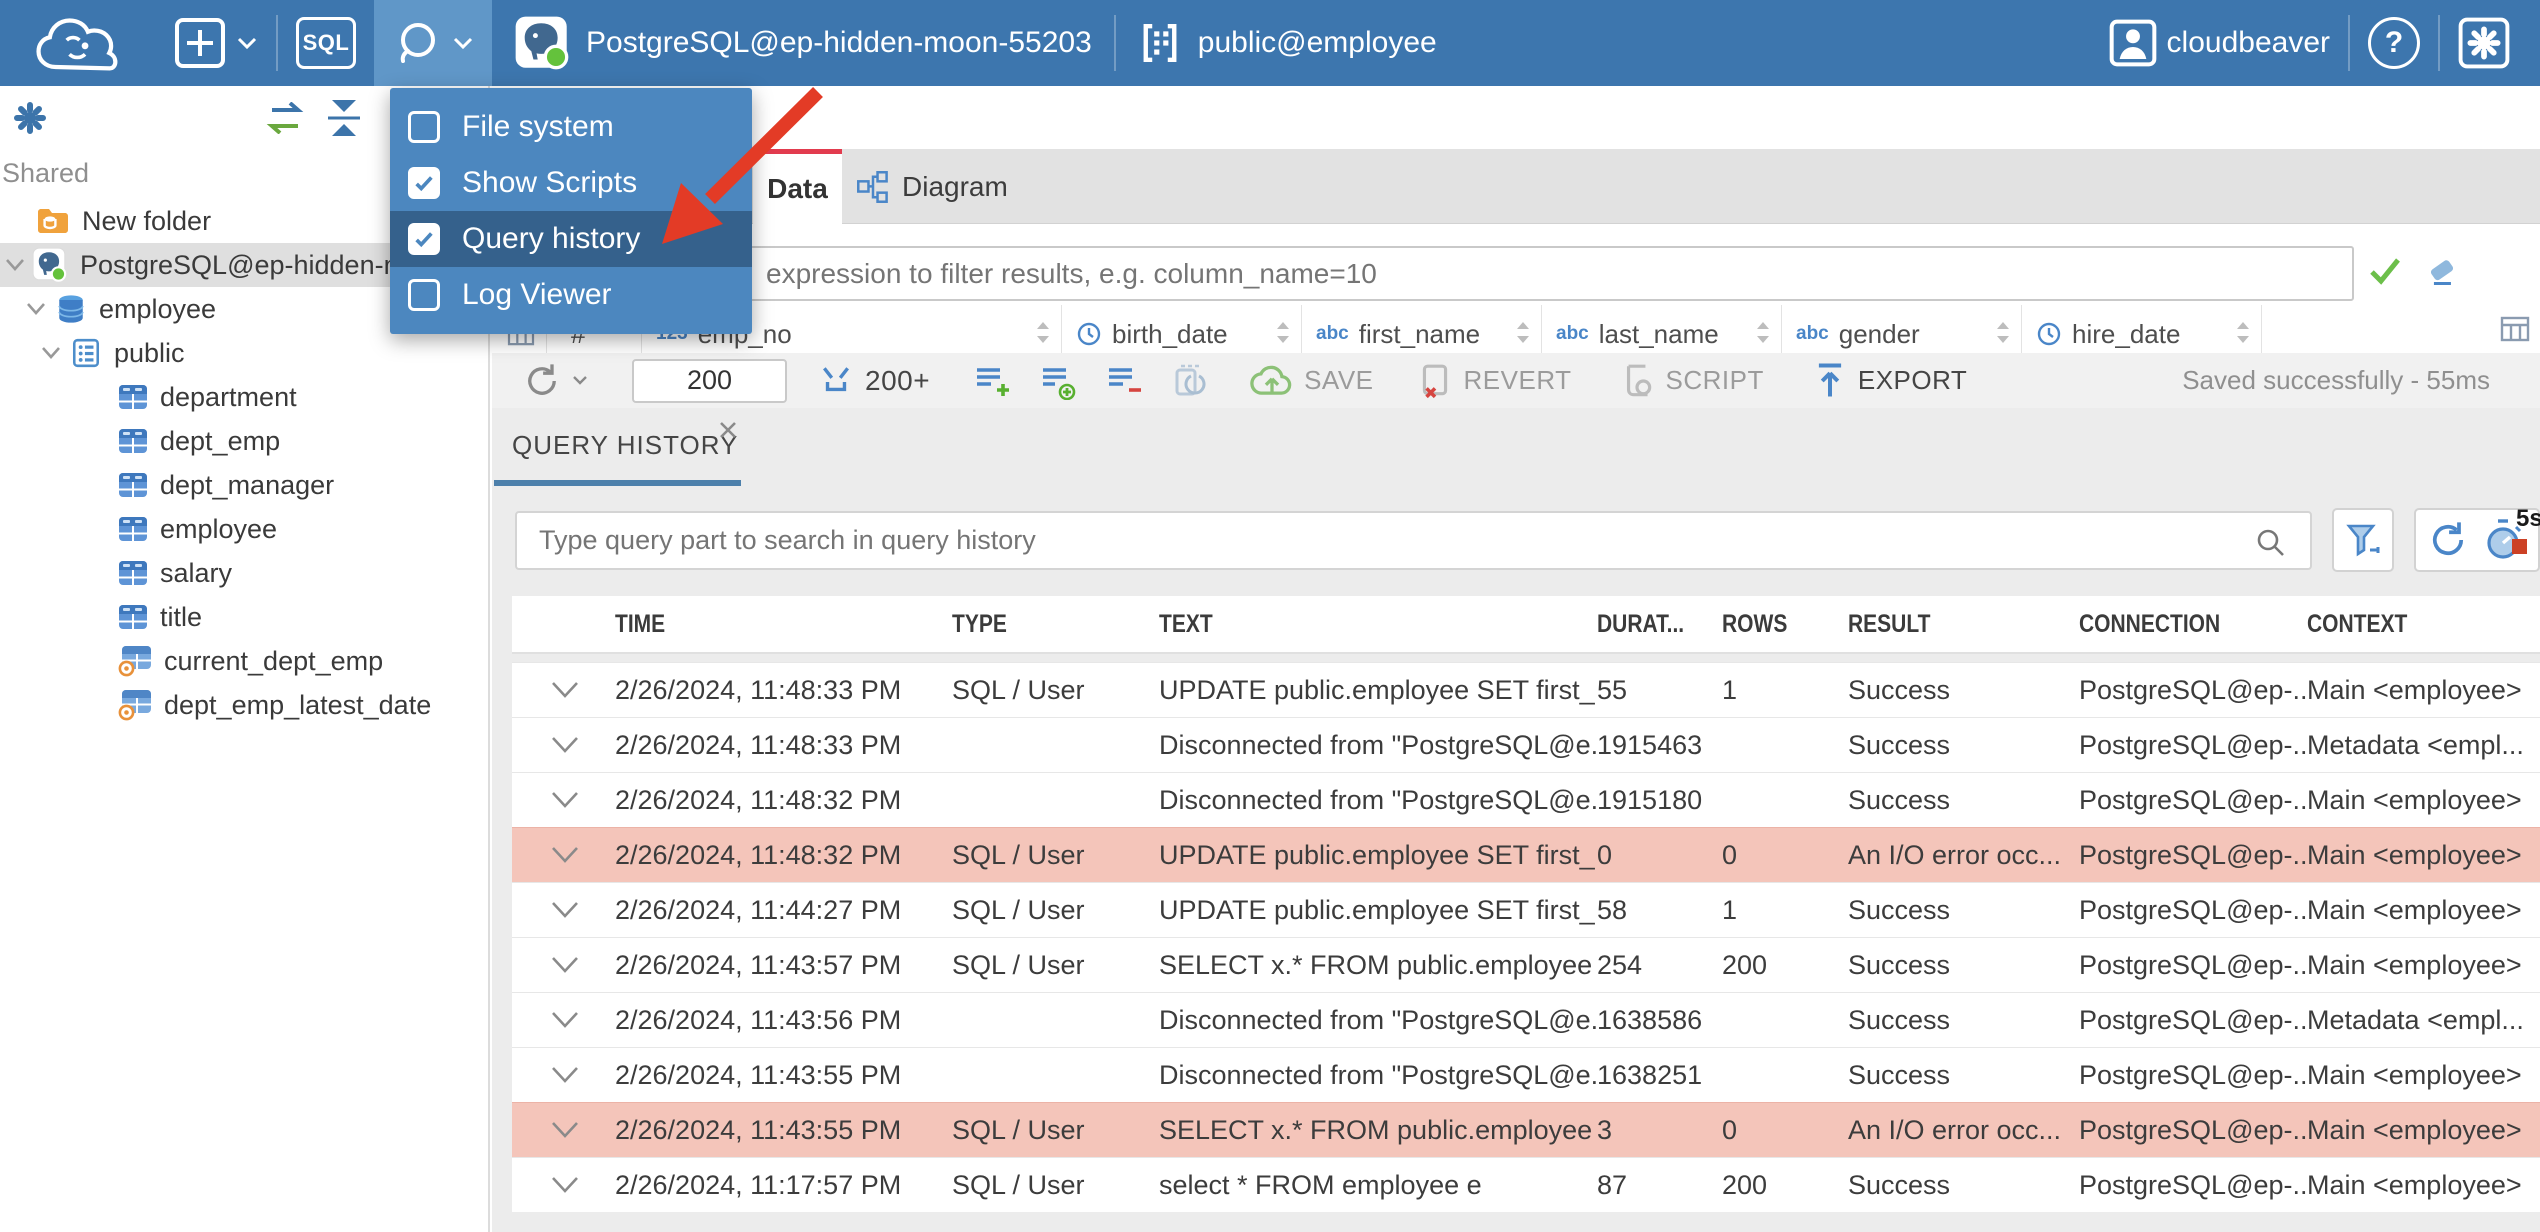 The width and height of the screenshot is (2540, 1232). What do you see at coordinates (777, 624) in the screenshot?
I see `column-header-time: TIME` at bounding box center [777, 624].